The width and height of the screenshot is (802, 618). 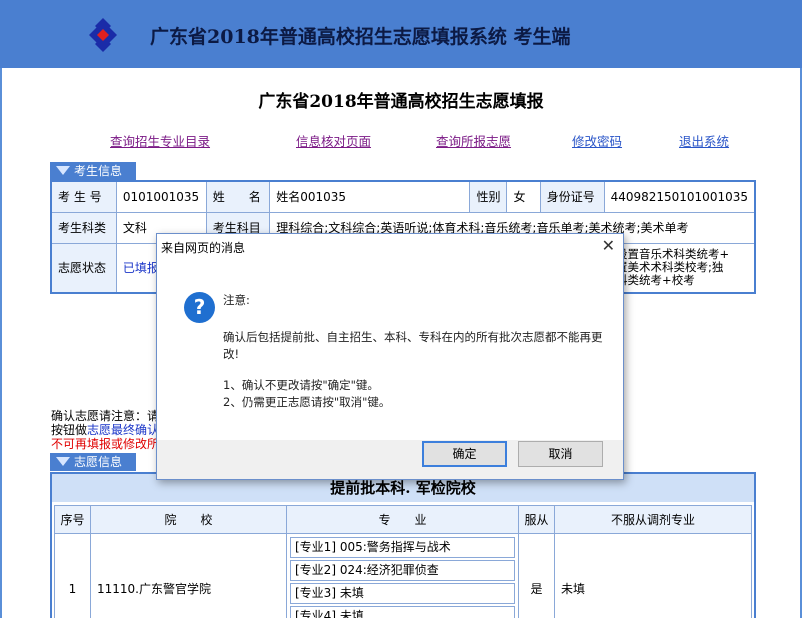 I want to click on gender-label: 性别, so click(x=488, y=196).